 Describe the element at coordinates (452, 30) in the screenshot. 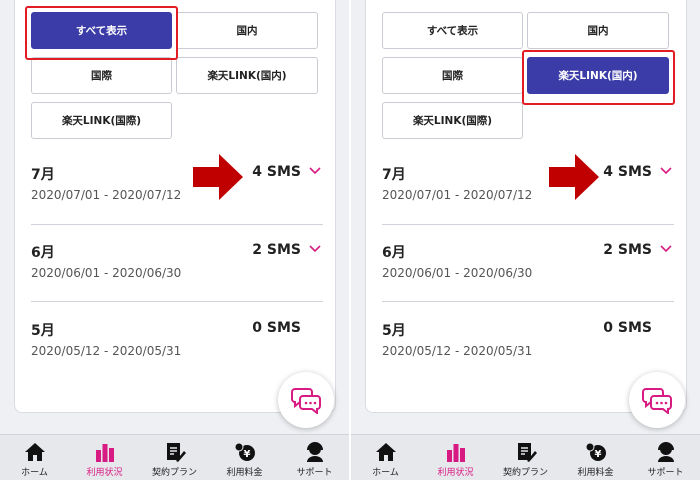

I see `filter-all-button: すべて表示` at that location.